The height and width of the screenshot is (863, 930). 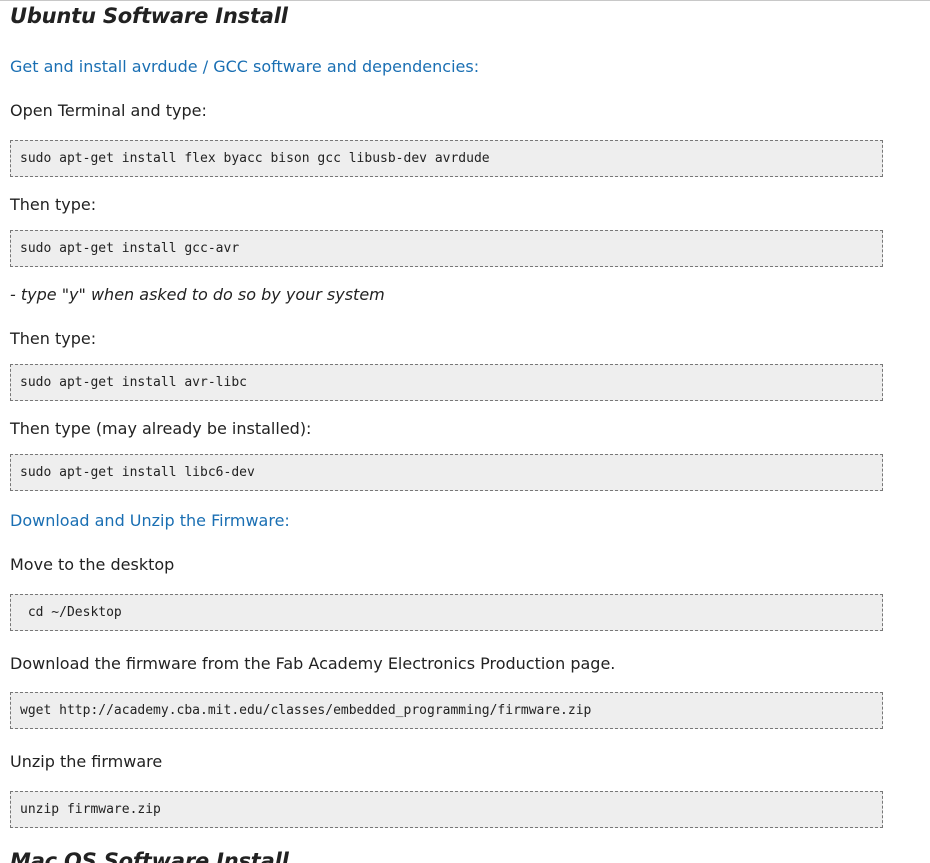 What do you see at coordinates (446, 248) in the screenshot?
I see `code-block-install-gcc-avr: sudo apt-get install gcc-avr` at bounding box center [446, 248].